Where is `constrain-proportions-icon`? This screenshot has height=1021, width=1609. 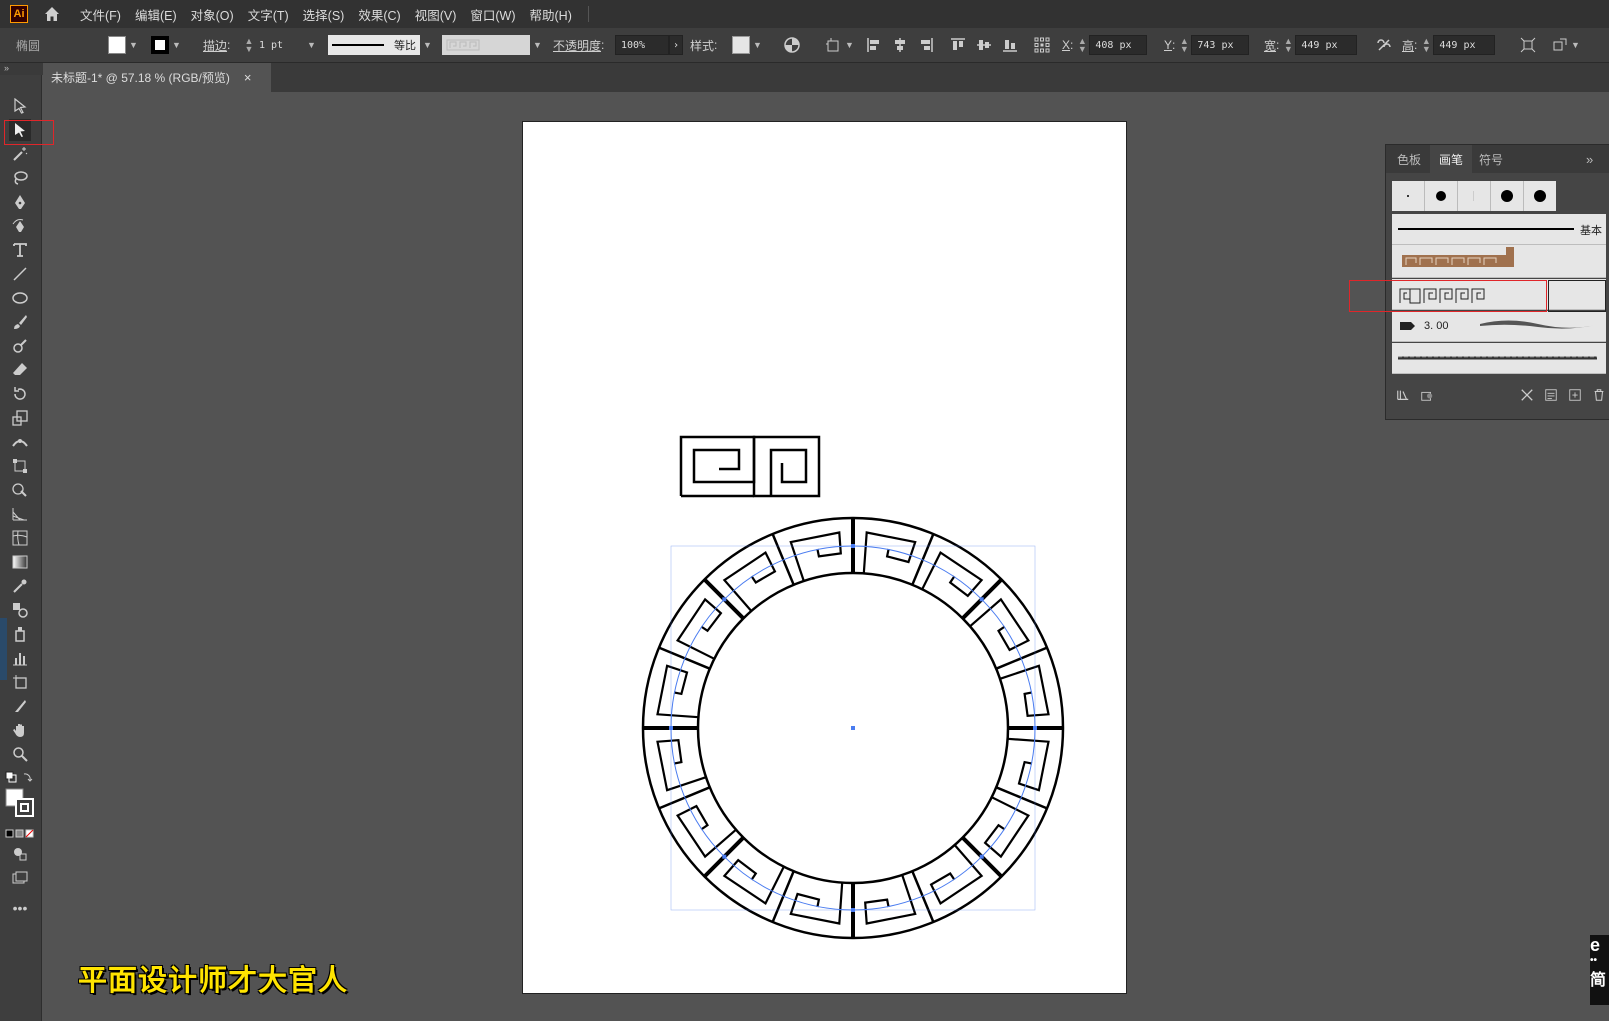
constrain-proportions-icon is located at coordinates (1384, 45).